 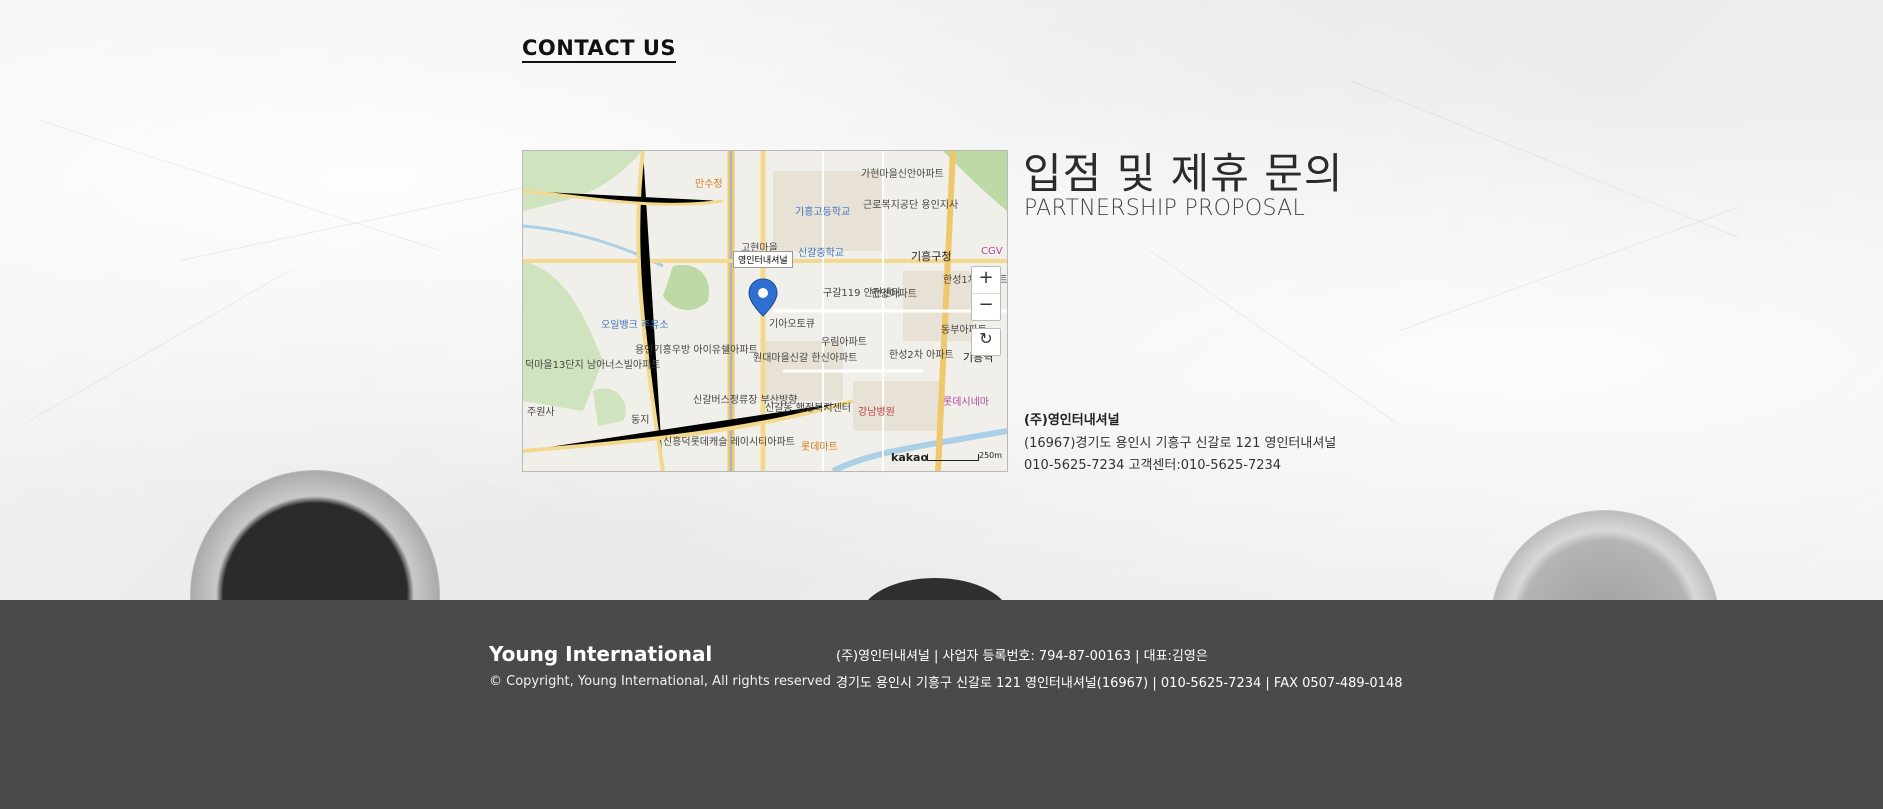 What do you see at coordinates (909, 457) in the screenshot?
I see `kakao-logo: kakao` at bounding box center [909, 457].